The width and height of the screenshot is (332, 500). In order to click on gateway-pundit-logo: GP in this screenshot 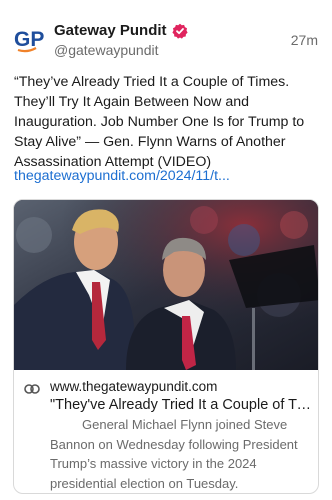, I will do `click(29, 40)`.